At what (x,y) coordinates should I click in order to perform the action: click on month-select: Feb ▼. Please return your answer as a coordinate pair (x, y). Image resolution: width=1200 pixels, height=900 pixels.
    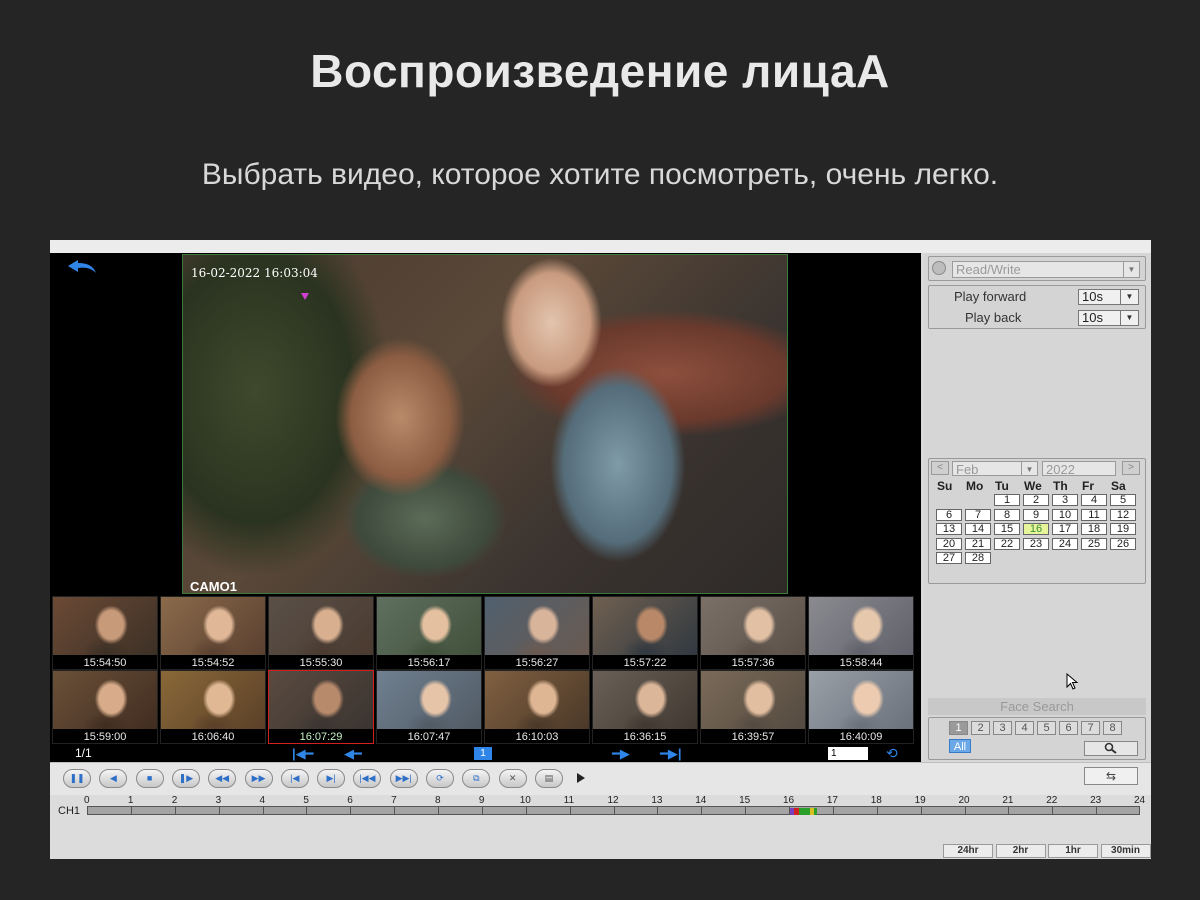
    Looking at the image, I should click on (995, 469).